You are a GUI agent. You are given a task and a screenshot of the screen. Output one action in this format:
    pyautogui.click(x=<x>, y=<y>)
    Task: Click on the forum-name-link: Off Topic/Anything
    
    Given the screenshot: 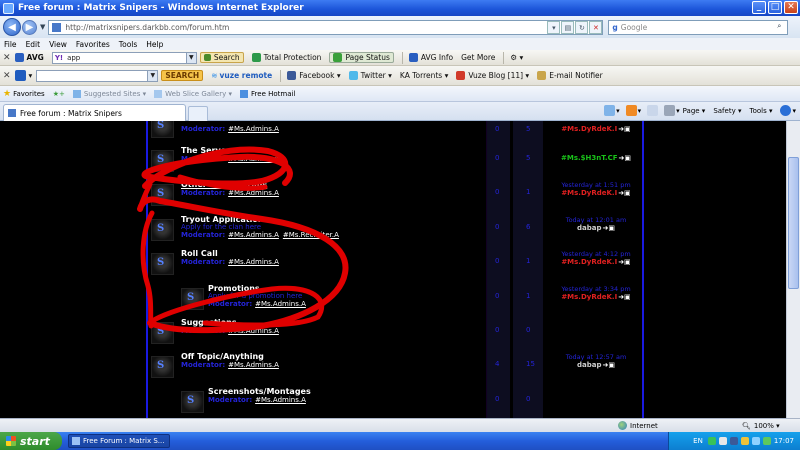 What is the action you would take?
    pyautogui.click(x=222, y=356)
    